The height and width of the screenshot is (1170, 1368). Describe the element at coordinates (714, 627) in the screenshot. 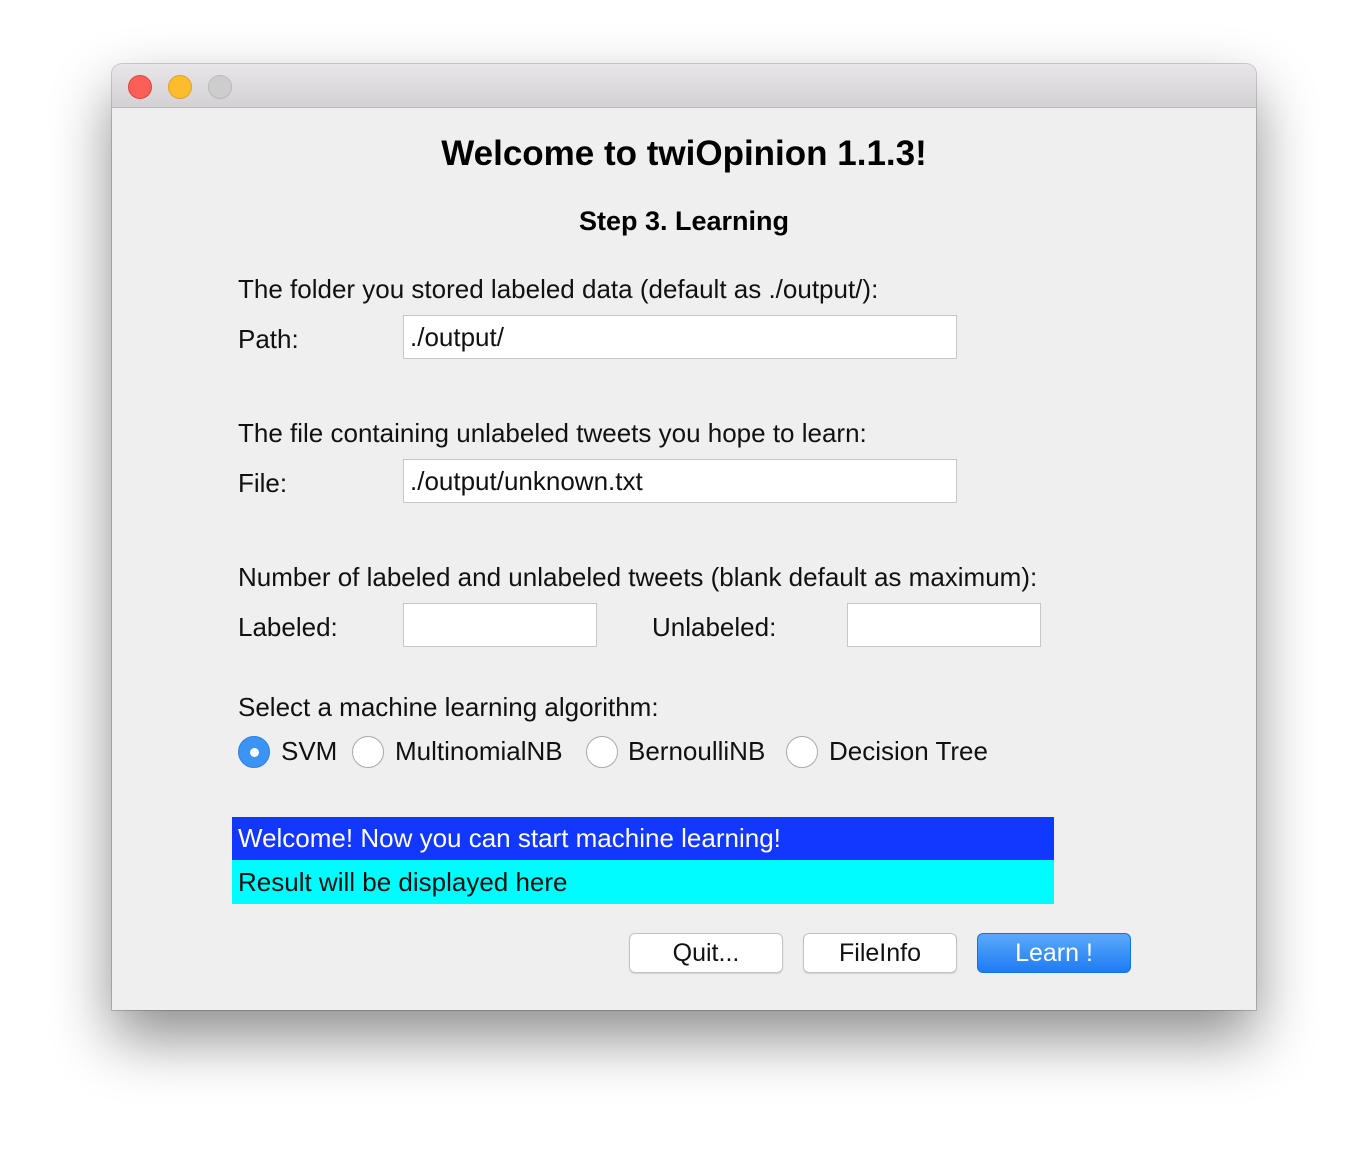

I see `unlabeled-label: Unlabeled:` at that location.